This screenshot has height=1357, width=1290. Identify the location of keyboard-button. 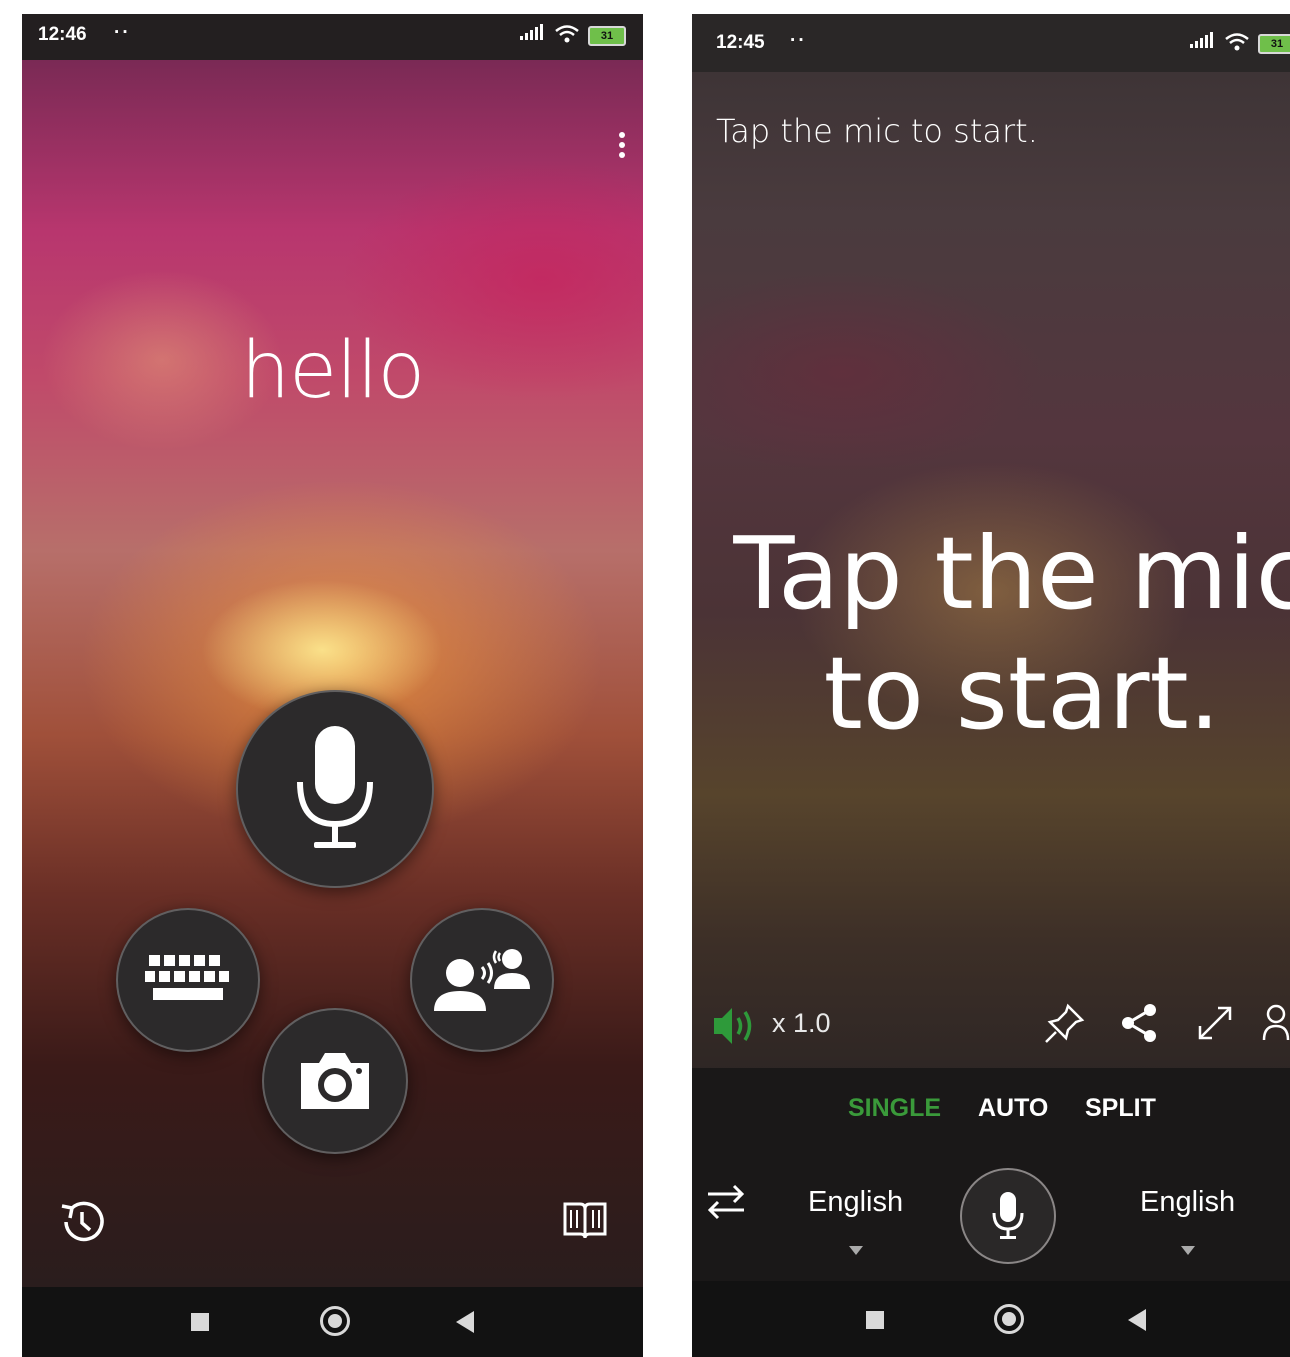
(188, 980).